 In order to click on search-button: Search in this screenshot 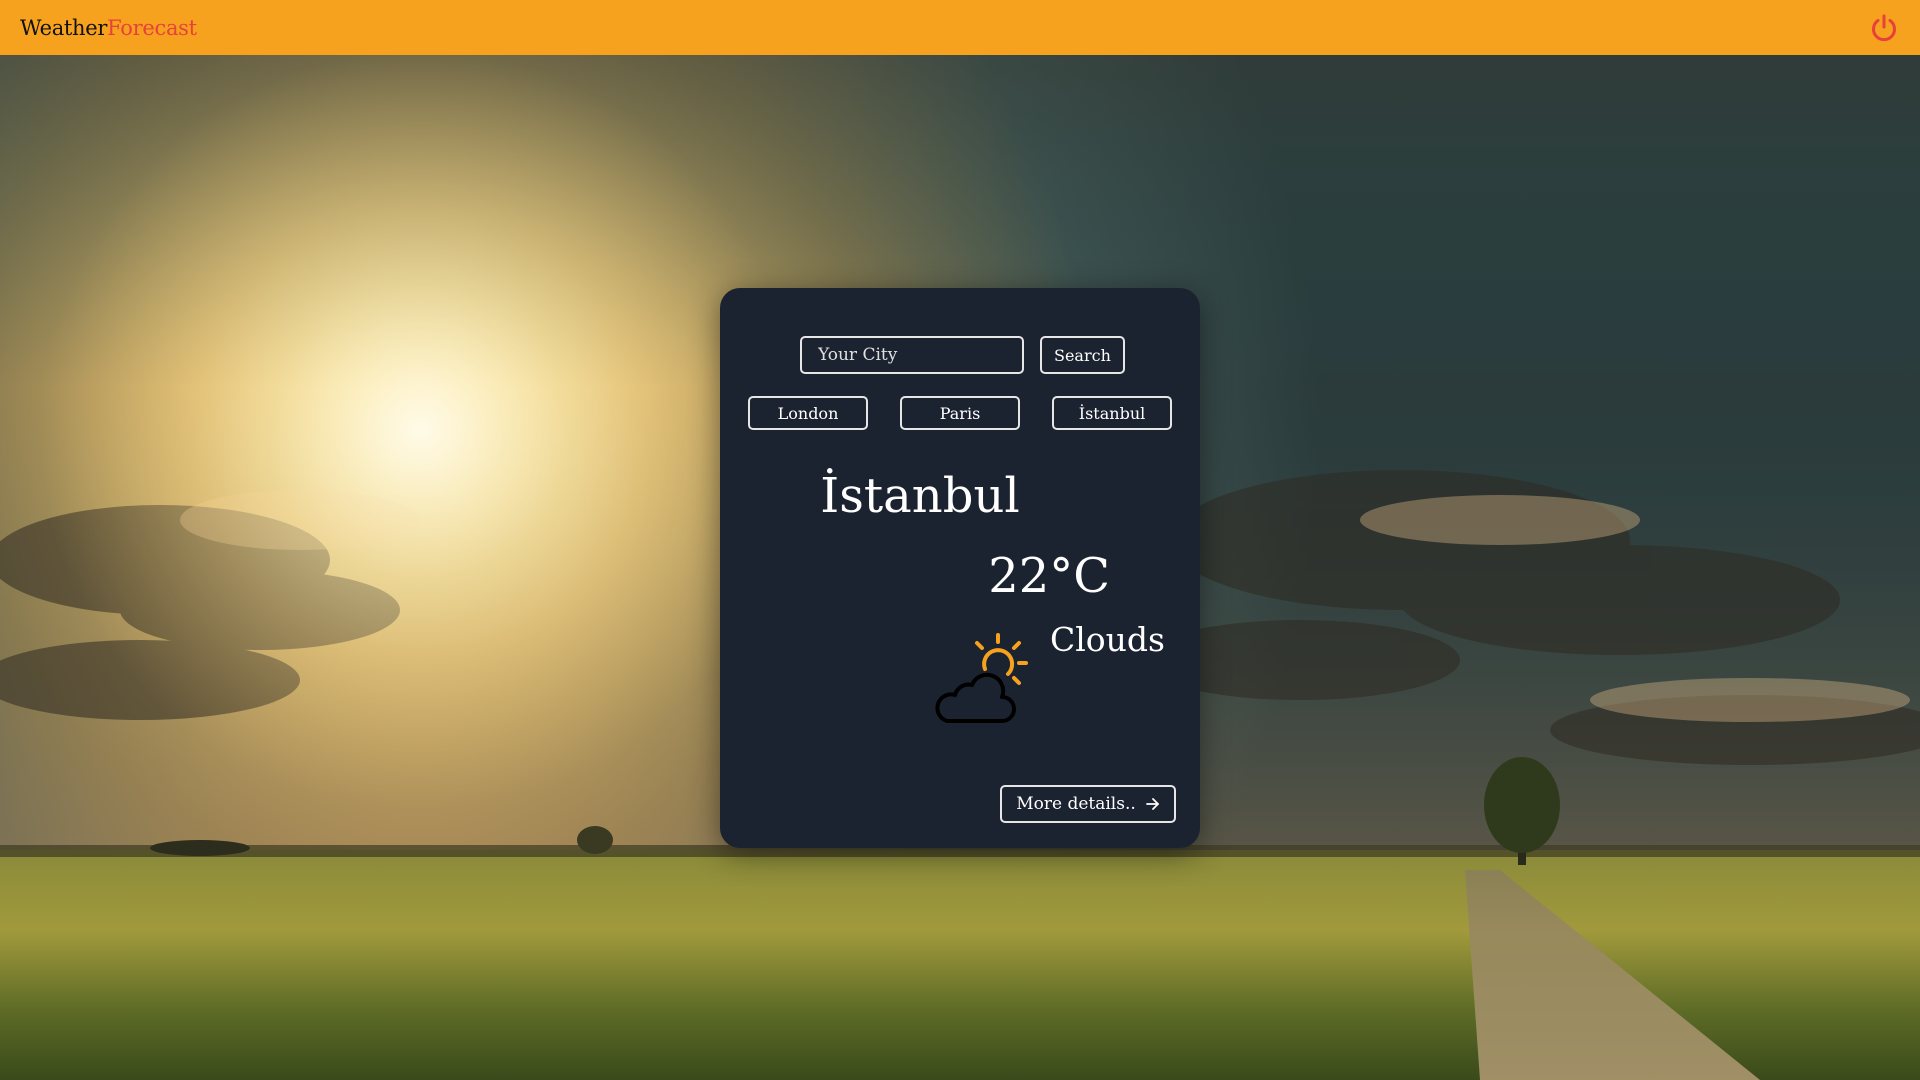, I will do `click(1082, 355)`.